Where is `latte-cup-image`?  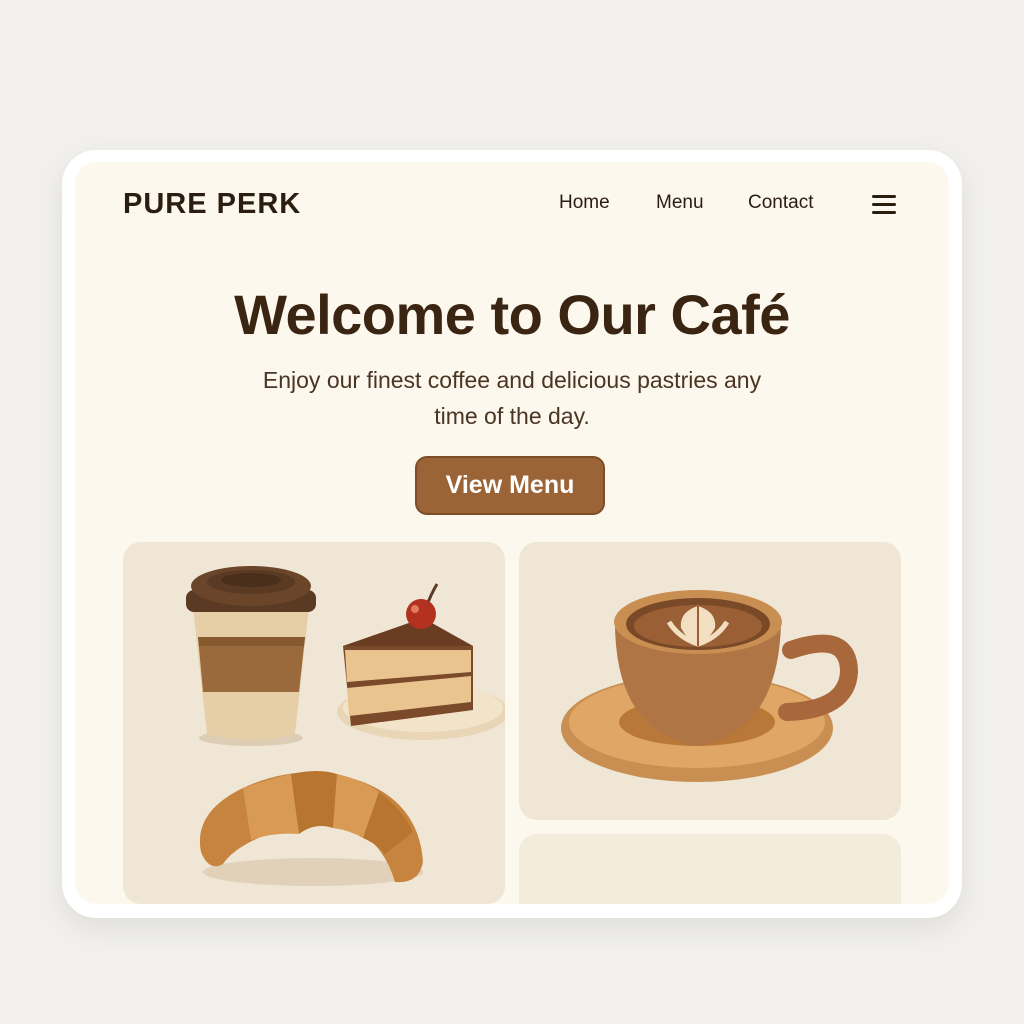 latte-cup-image is located at coordinates (710, 686).